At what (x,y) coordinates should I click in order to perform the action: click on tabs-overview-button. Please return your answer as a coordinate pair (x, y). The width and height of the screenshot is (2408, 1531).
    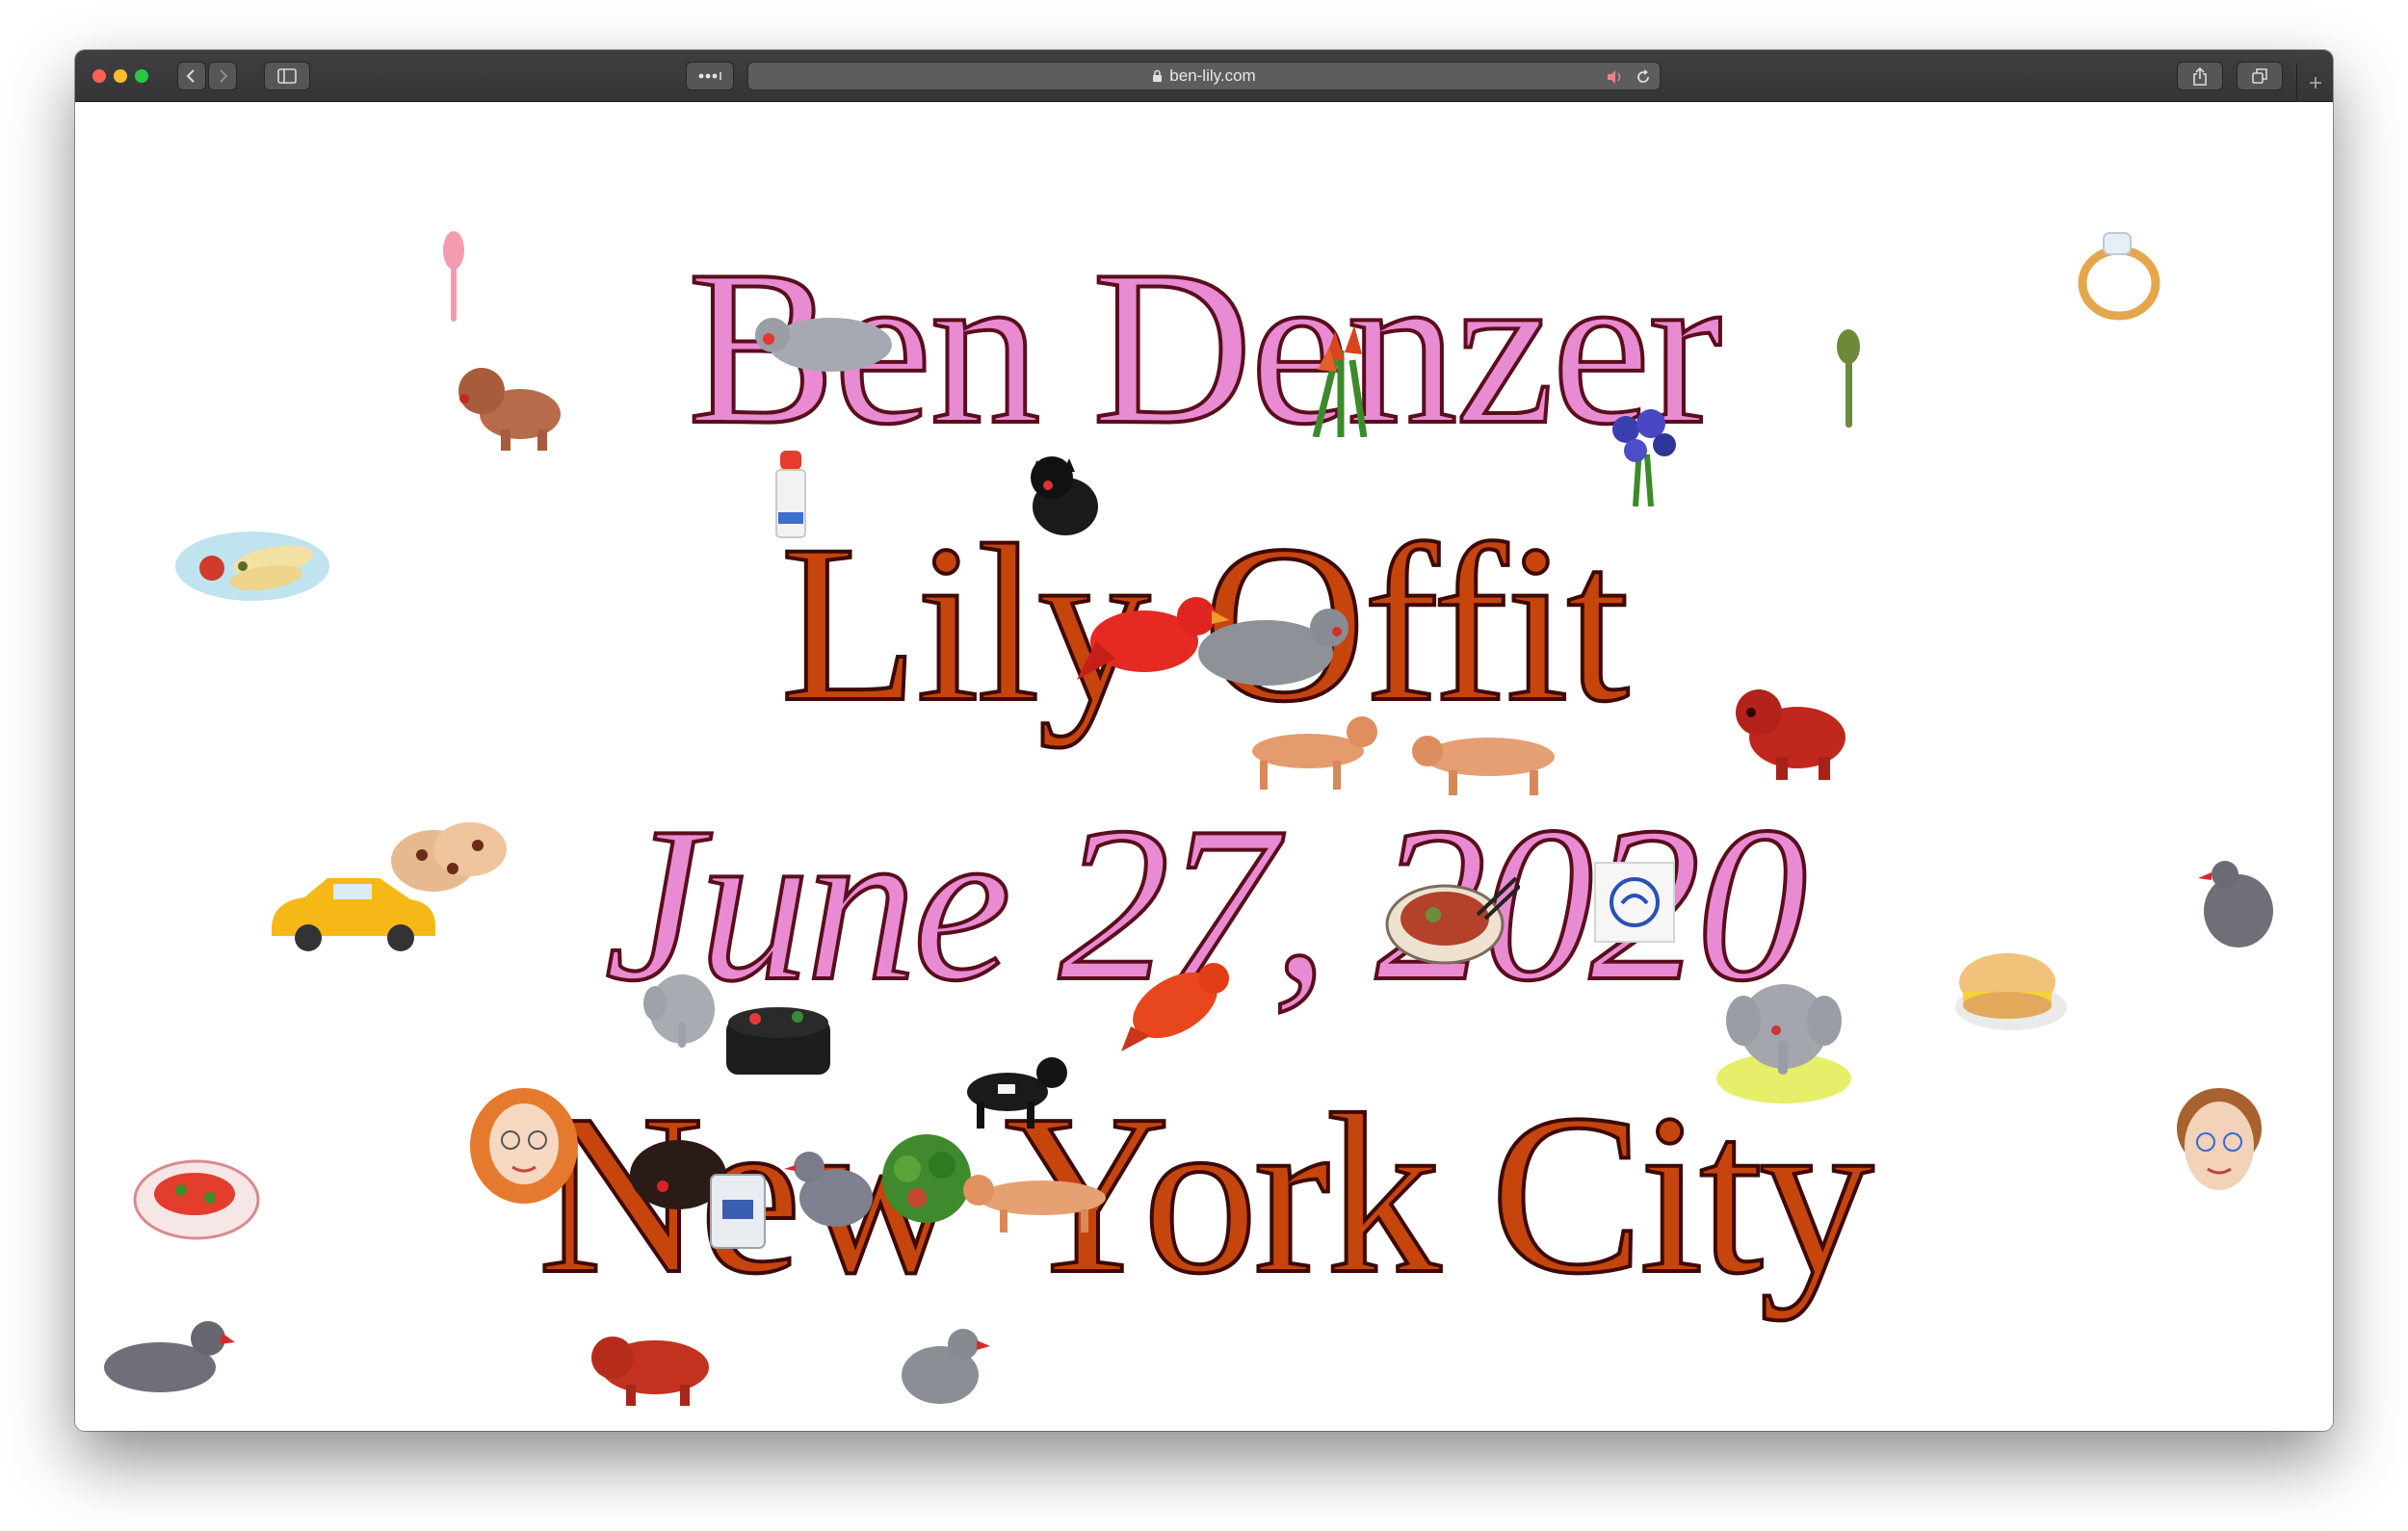
    Looking at the image, I should click on (2260, 76).